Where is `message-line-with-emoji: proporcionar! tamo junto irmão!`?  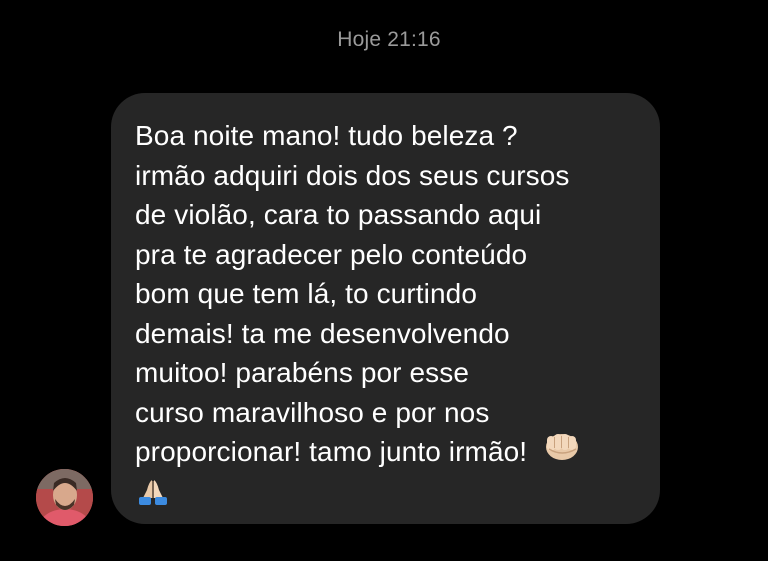 message-line-with-emoji: proporcionar! tamo junto irmão! is located at coordinates (388, 453).